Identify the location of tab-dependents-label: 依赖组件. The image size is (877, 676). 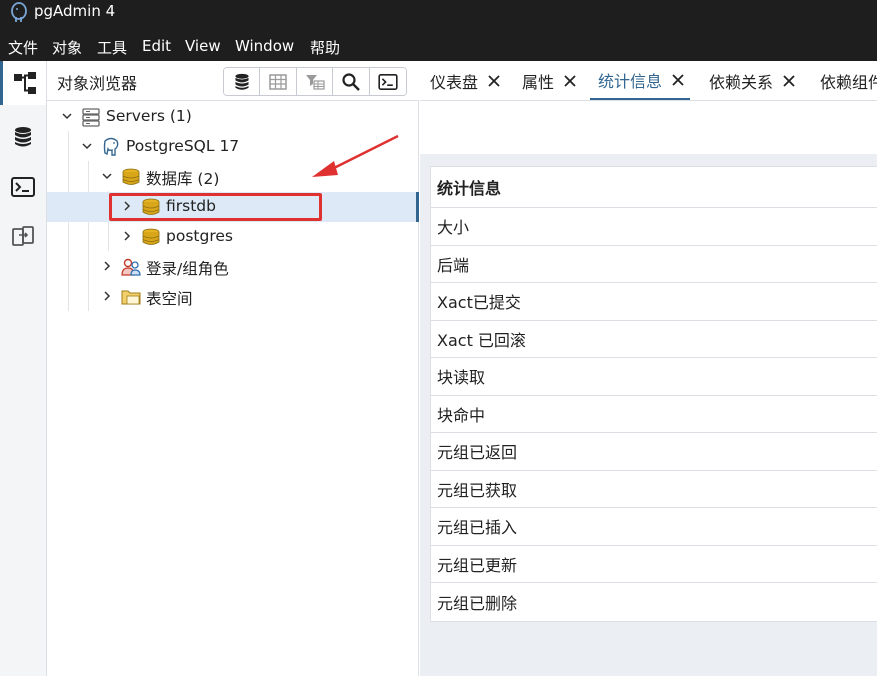
(848, 82).